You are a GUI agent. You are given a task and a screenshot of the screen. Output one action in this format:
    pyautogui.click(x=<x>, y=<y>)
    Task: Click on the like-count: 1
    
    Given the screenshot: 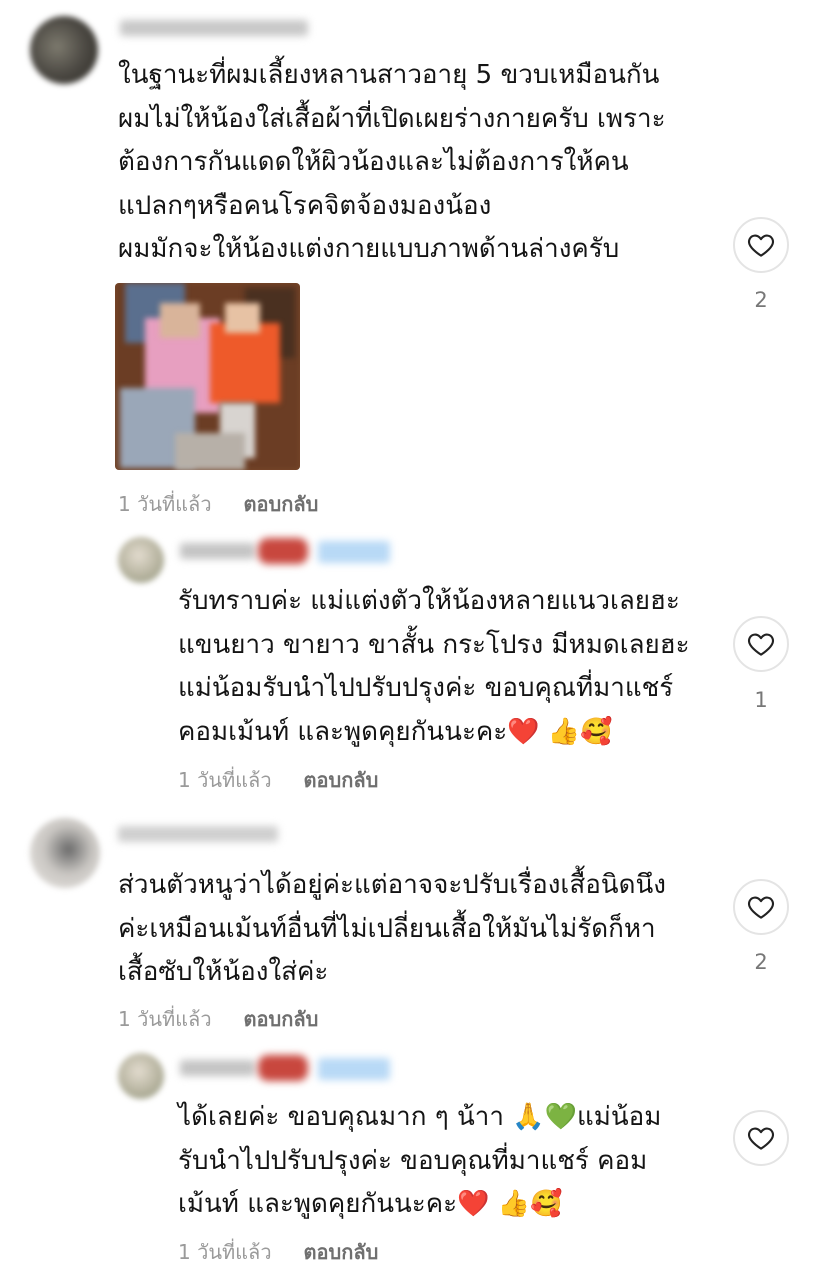 What is the action you would take?
    pyautogui.click(x=761, y=700)
    